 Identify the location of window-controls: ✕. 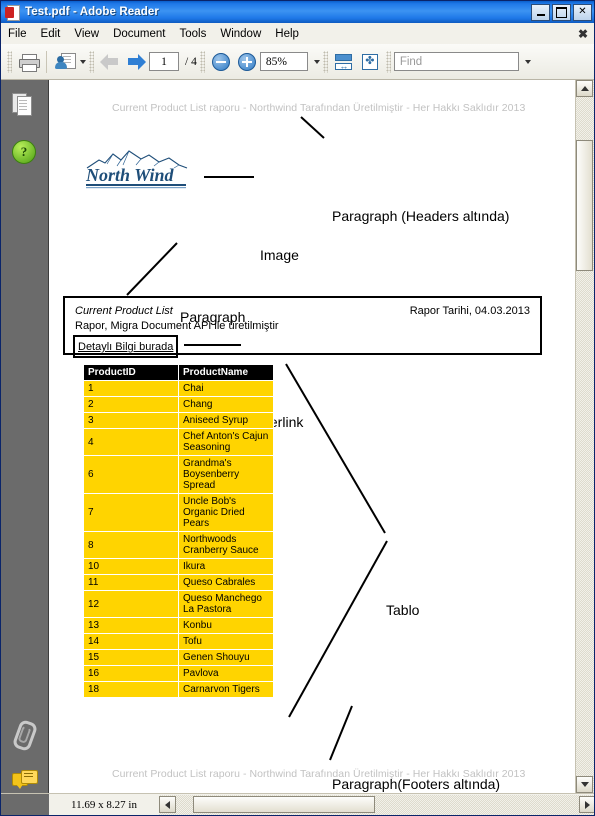
(562, 12).